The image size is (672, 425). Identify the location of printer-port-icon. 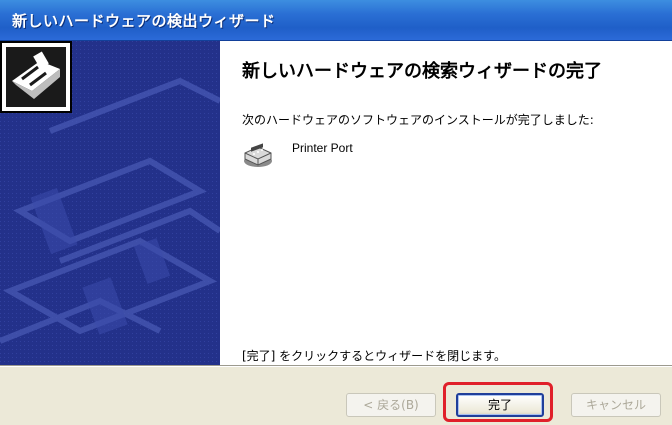
(258, 155).